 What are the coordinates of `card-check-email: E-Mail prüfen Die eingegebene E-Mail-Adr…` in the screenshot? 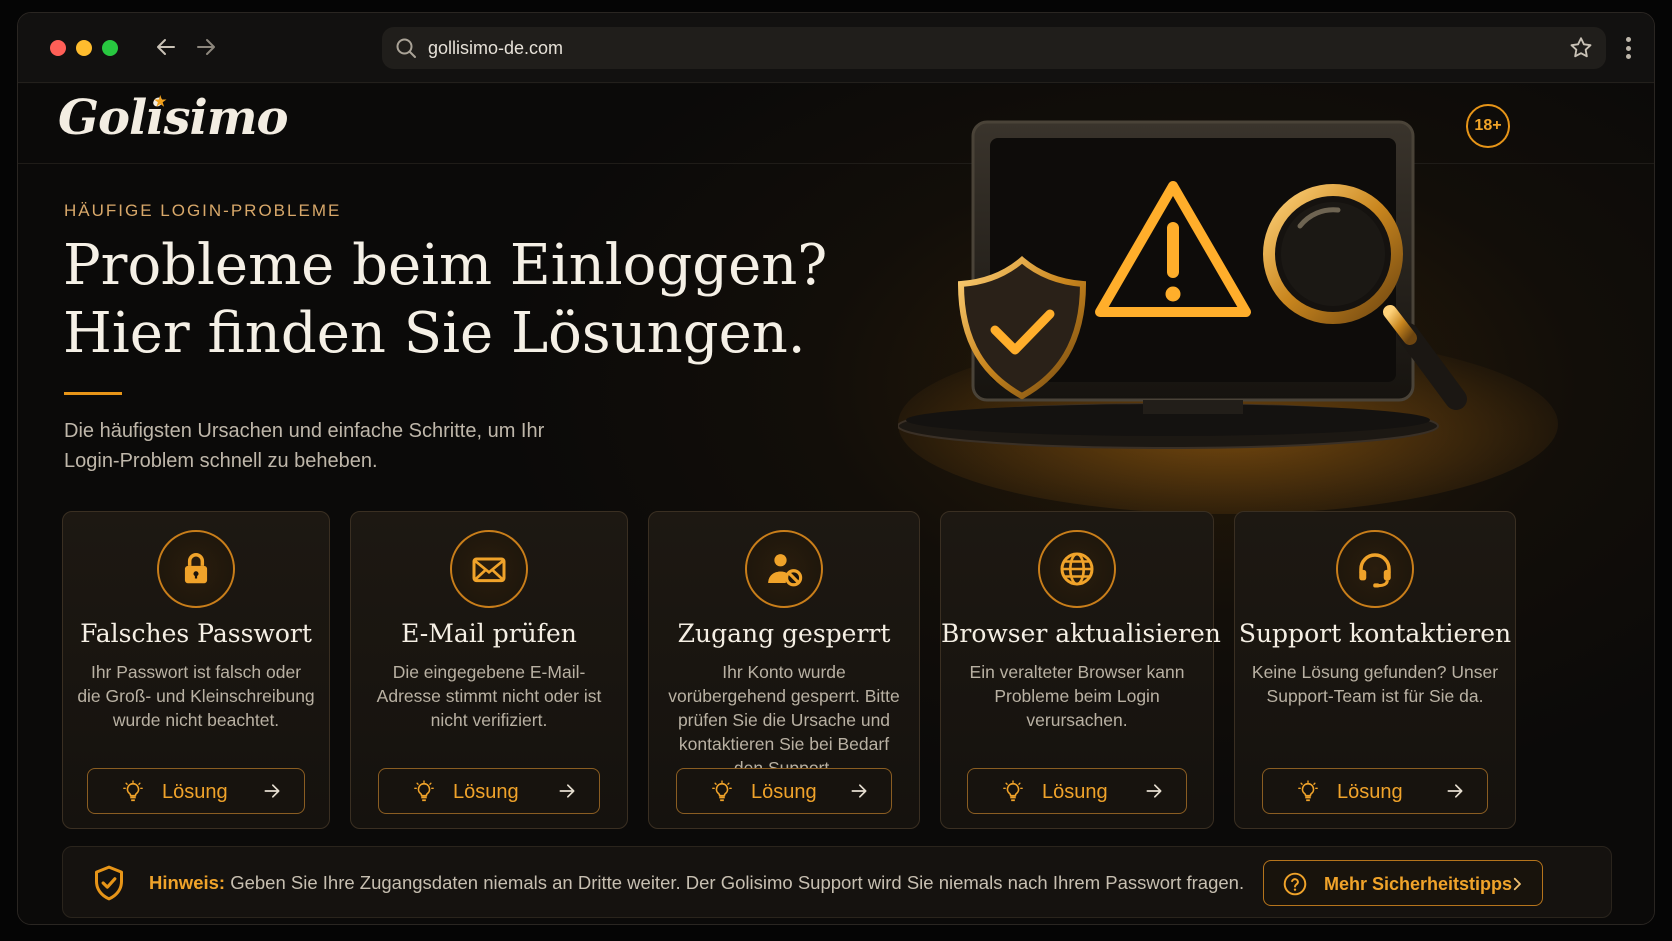 It's located at (489, 670).